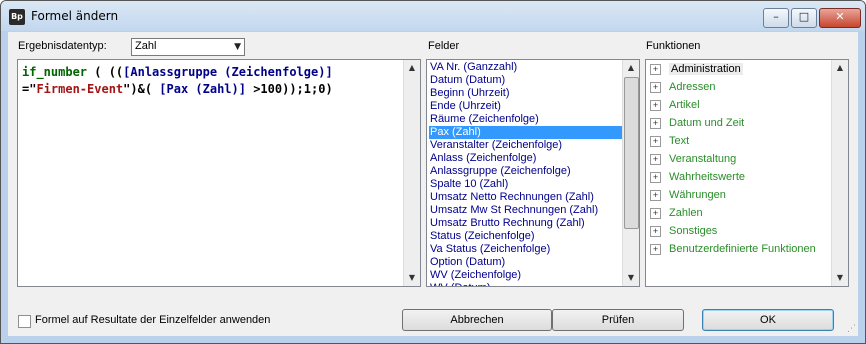 The height and width of the screenshot is (344, 866). What do you see at coordinates (673, 46) in the screenshot?
I see `functions-label: Funktionen` at bounding box center [673, 46].